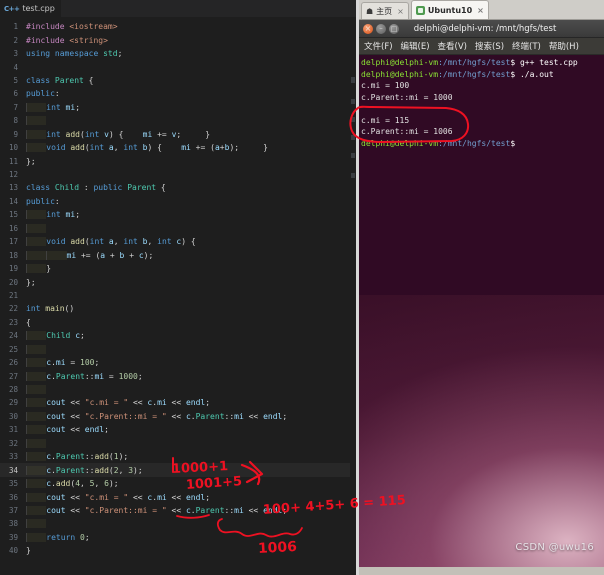 The height and width of the screenshot is (575, 604). Describe the element at coordinates (67, 188) in the screenshot. I see `code-token: Child` at that location.